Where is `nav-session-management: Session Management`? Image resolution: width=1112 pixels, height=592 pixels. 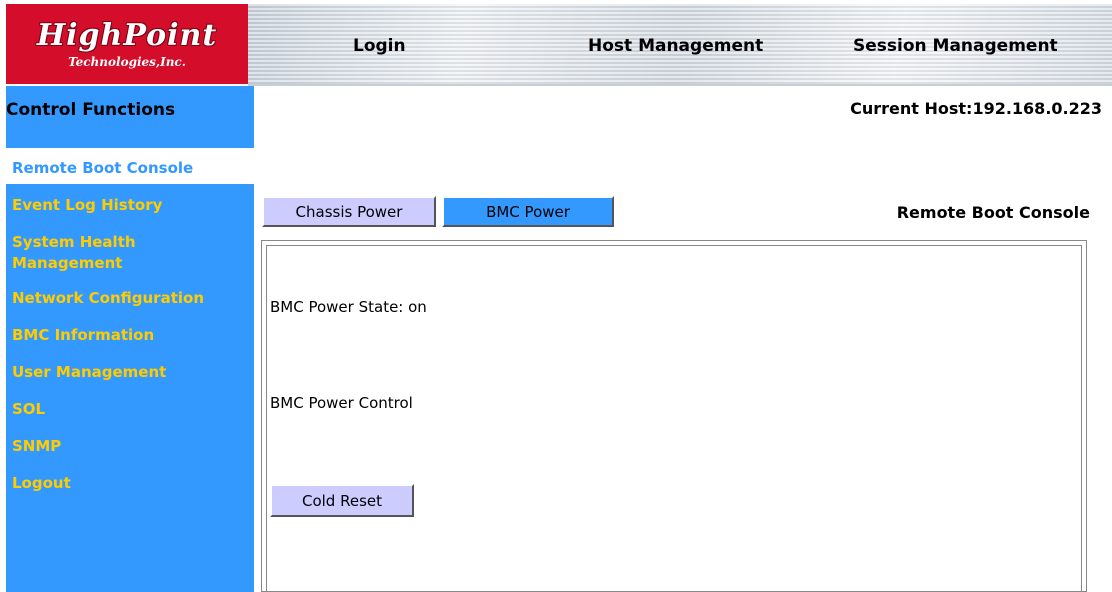
nav-session-management: Session Management is located at coordinates (955, 46).